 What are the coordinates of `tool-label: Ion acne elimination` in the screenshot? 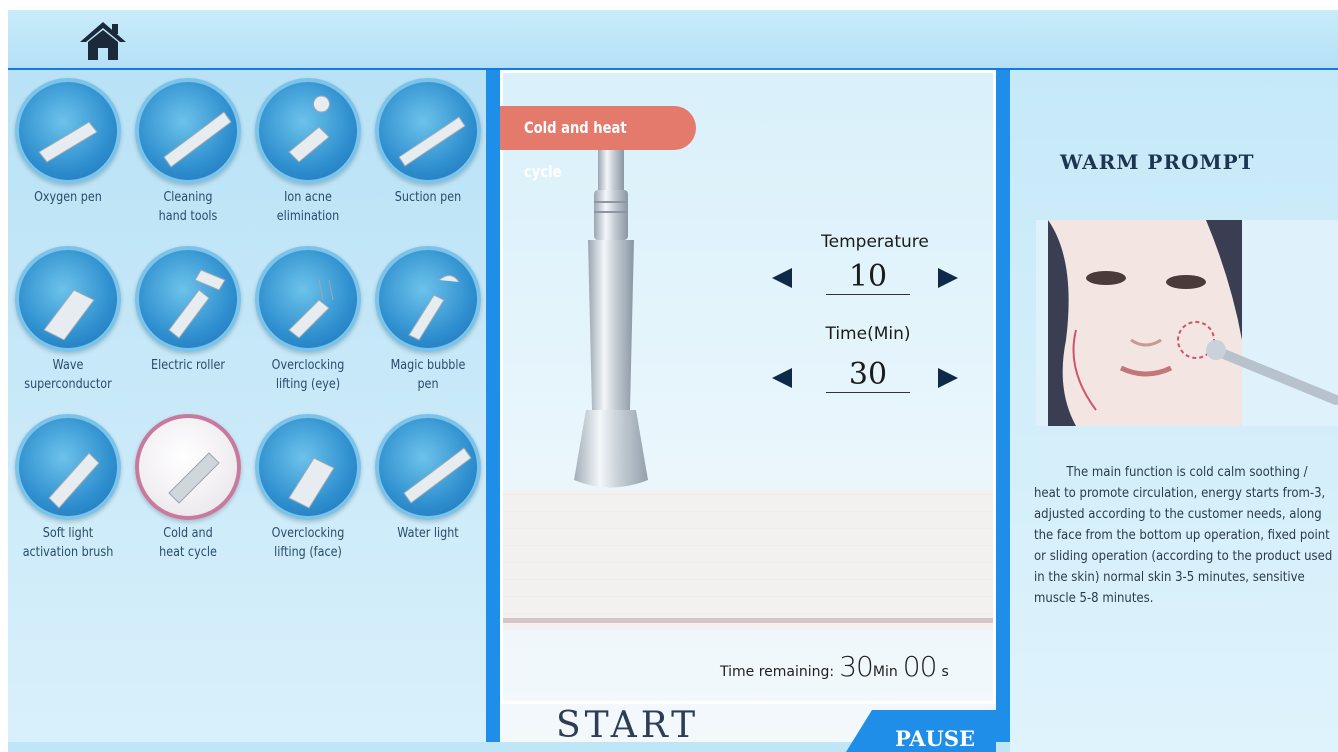 It's located at (308, 207).